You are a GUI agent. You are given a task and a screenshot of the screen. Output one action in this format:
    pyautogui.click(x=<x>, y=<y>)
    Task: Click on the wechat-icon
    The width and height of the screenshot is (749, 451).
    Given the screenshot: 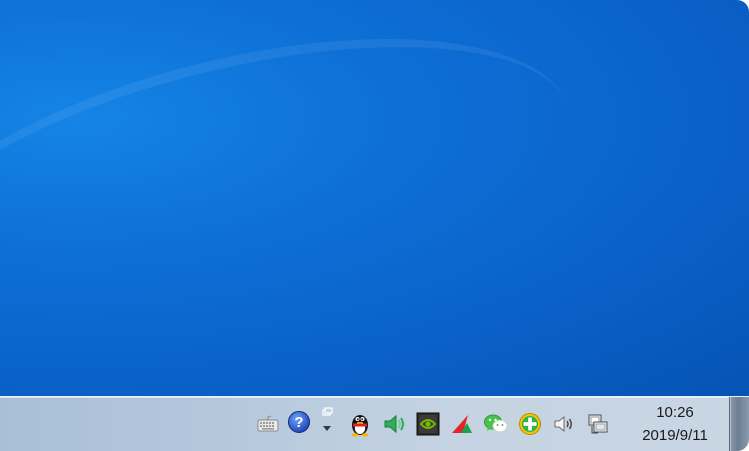 What is the action you would take?
    pyautogui.click(x=496, y=424)
    